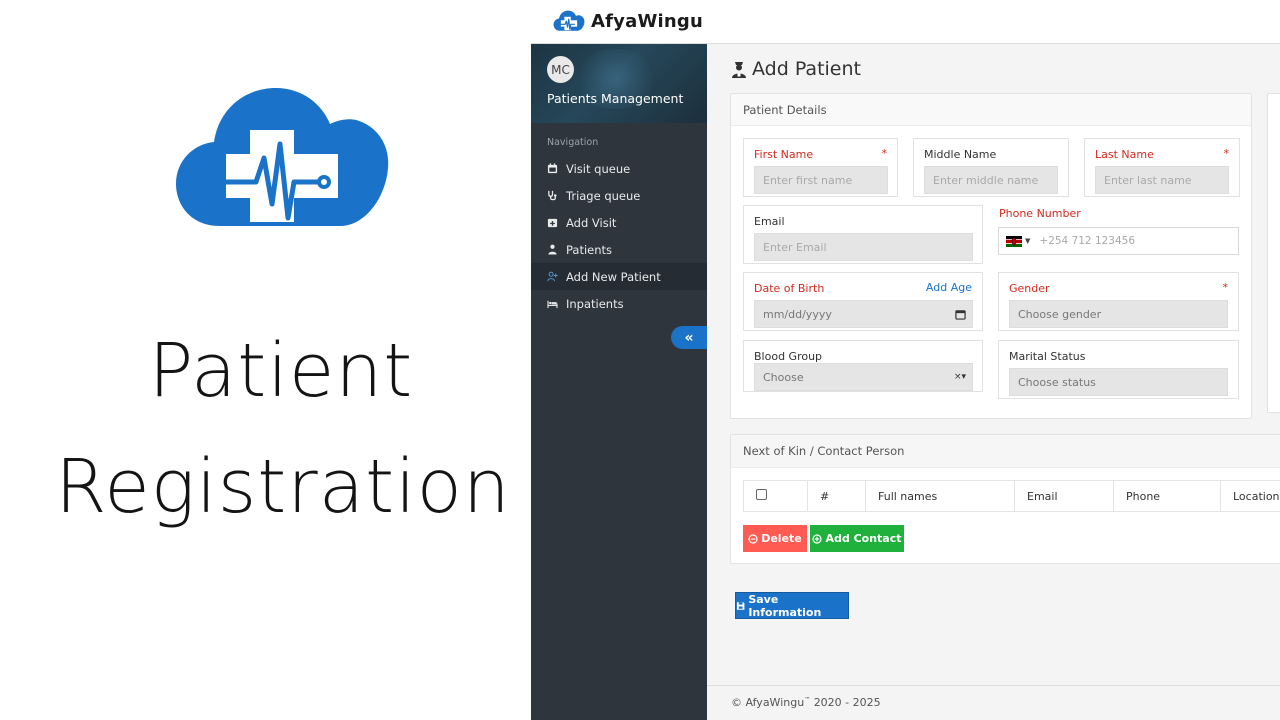  What do you see at coordinates (847, 702) in the screenshot?
I see `footer-years: 2020 - 2025` at bounding box center [847, 702].